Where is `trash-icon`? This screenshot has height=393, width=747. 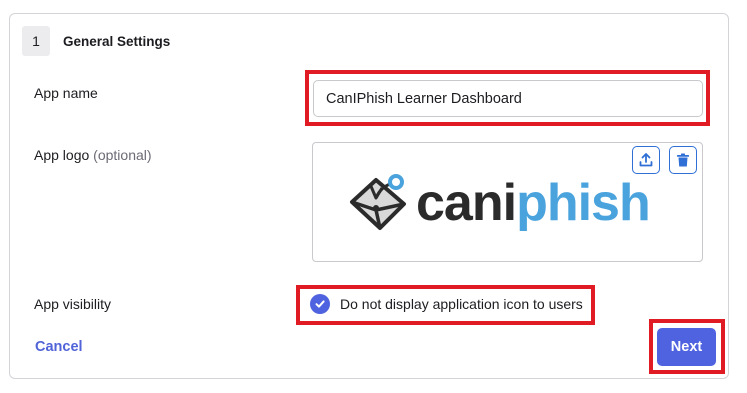 trash-icon is located at coordinates (683, 160).